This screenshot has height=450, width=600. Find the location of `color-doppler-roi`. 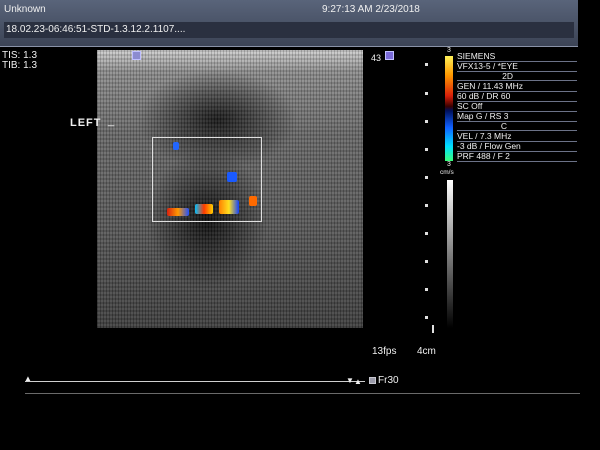

color-doppler-roi is located at coordinates (207, 179).